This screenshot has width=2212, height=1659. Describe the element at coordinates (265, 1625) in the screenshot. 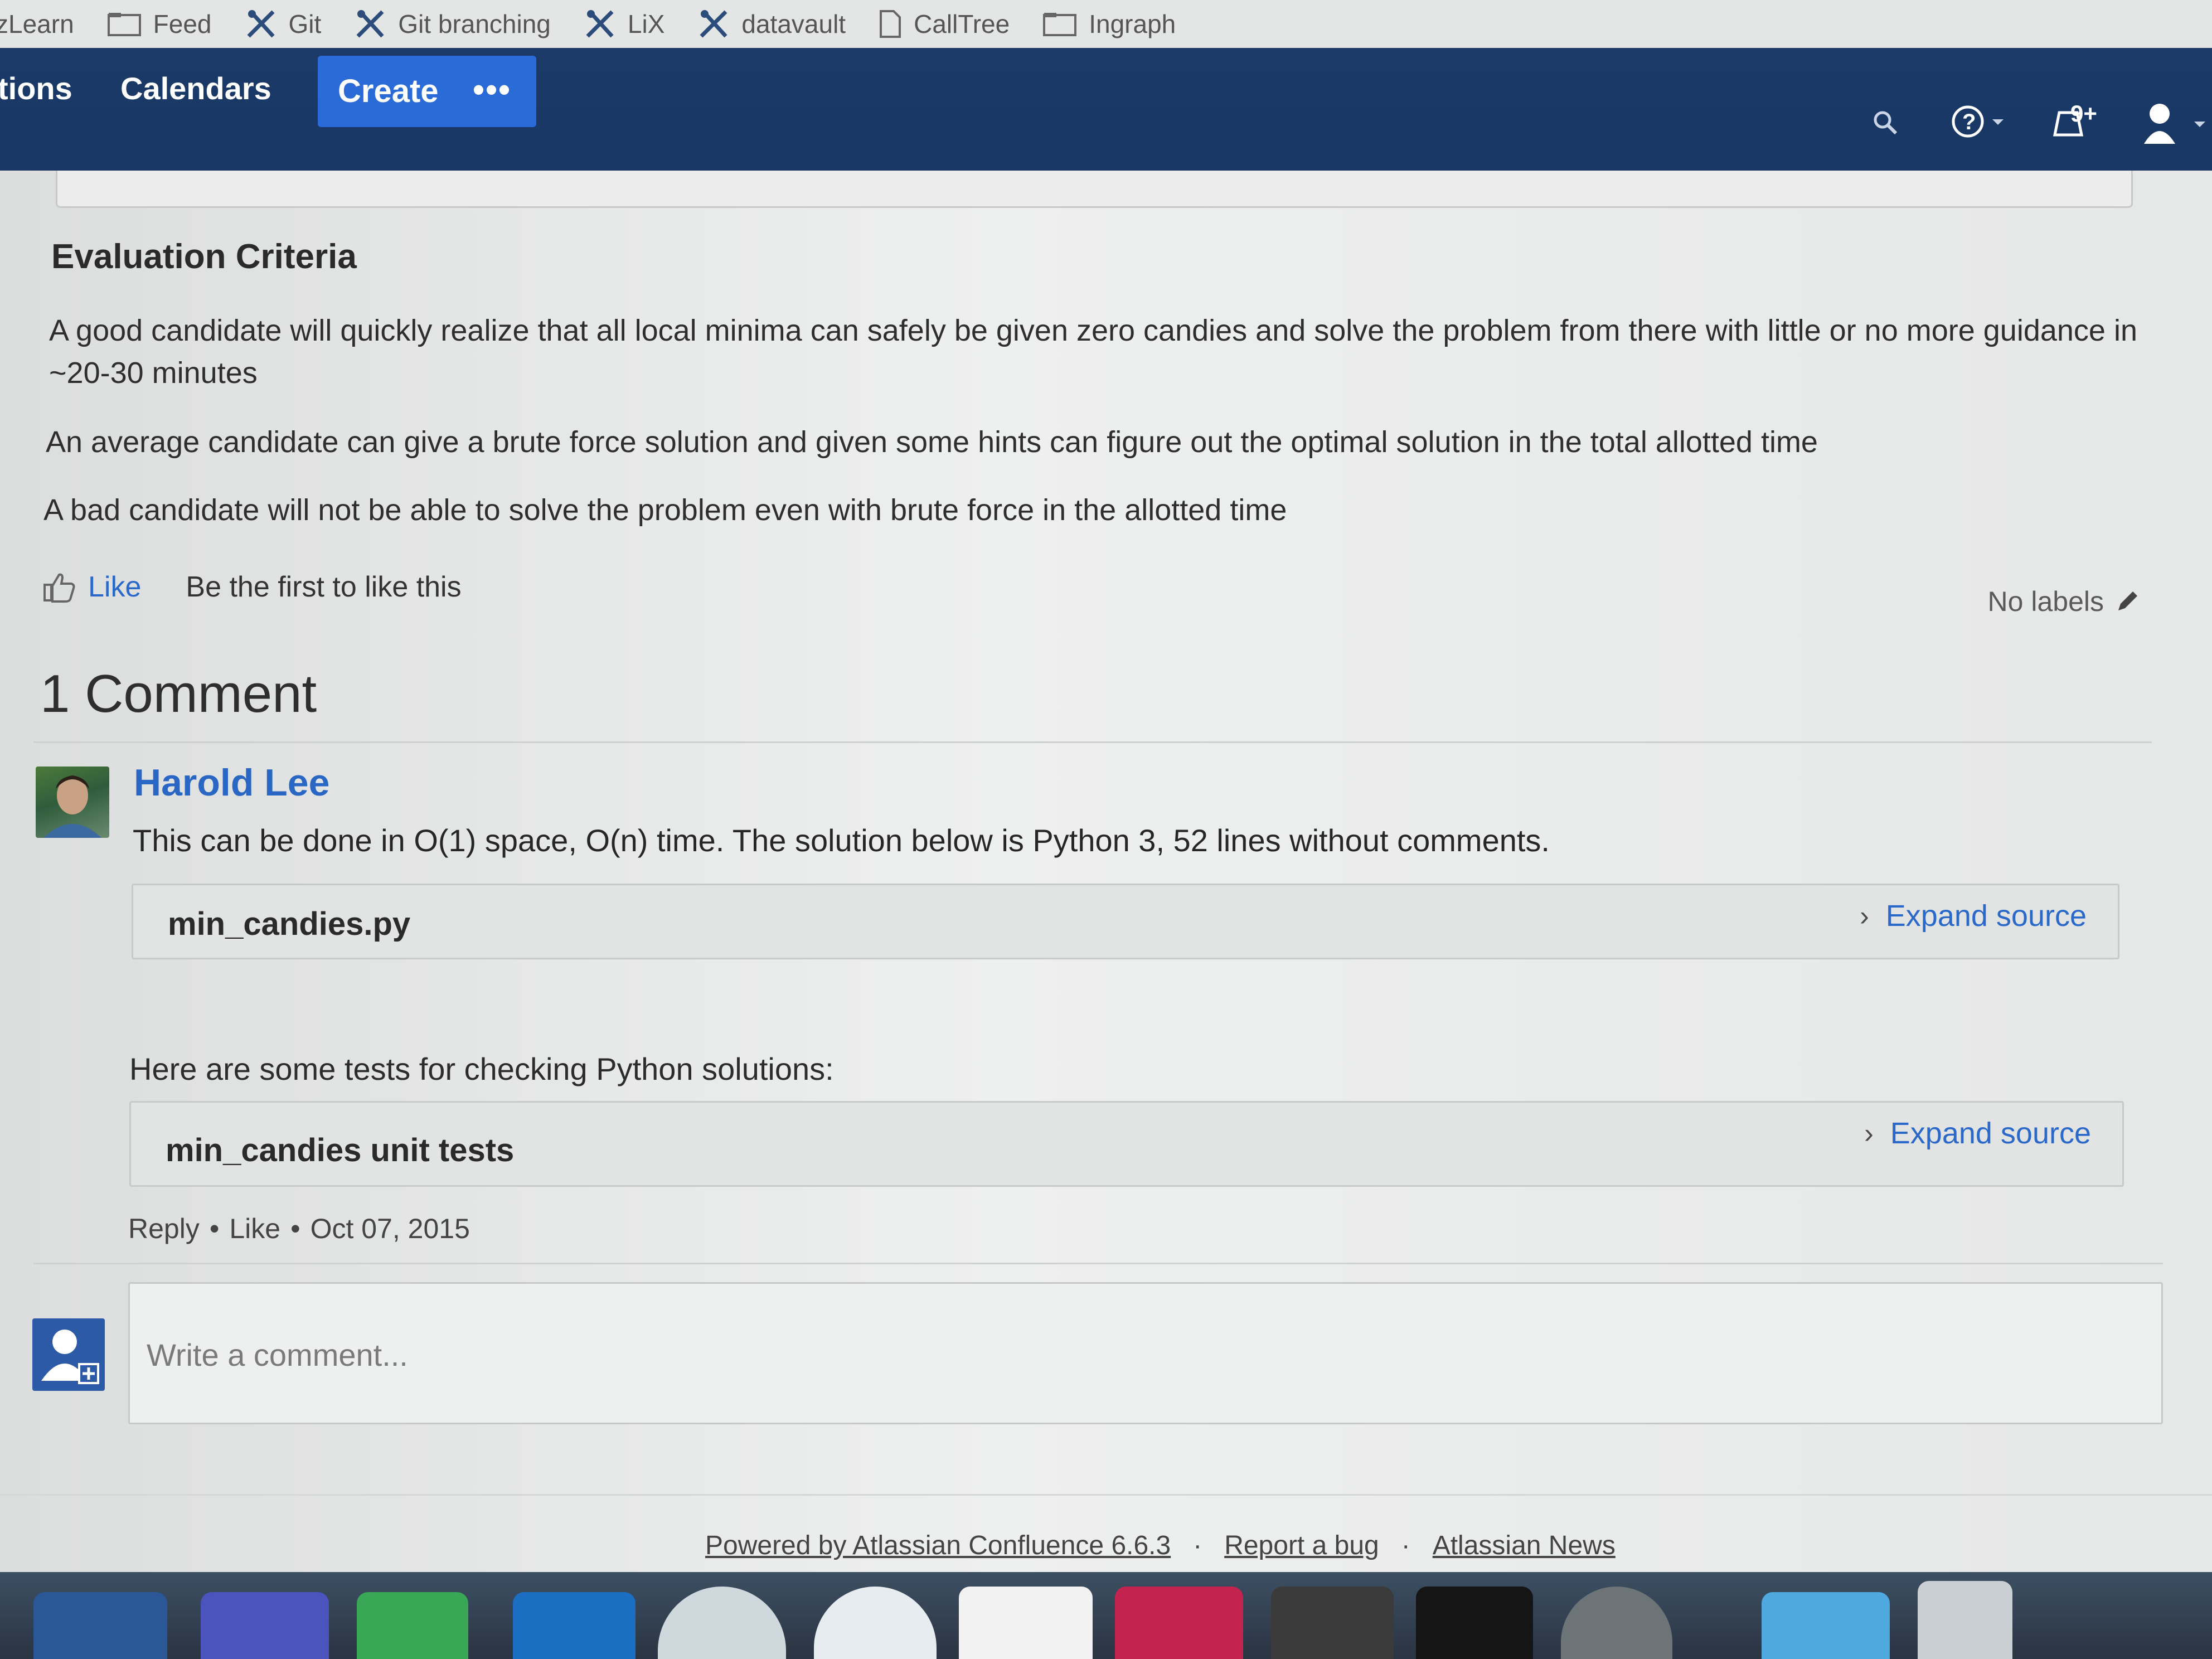

I see `teams-icon` at that location.